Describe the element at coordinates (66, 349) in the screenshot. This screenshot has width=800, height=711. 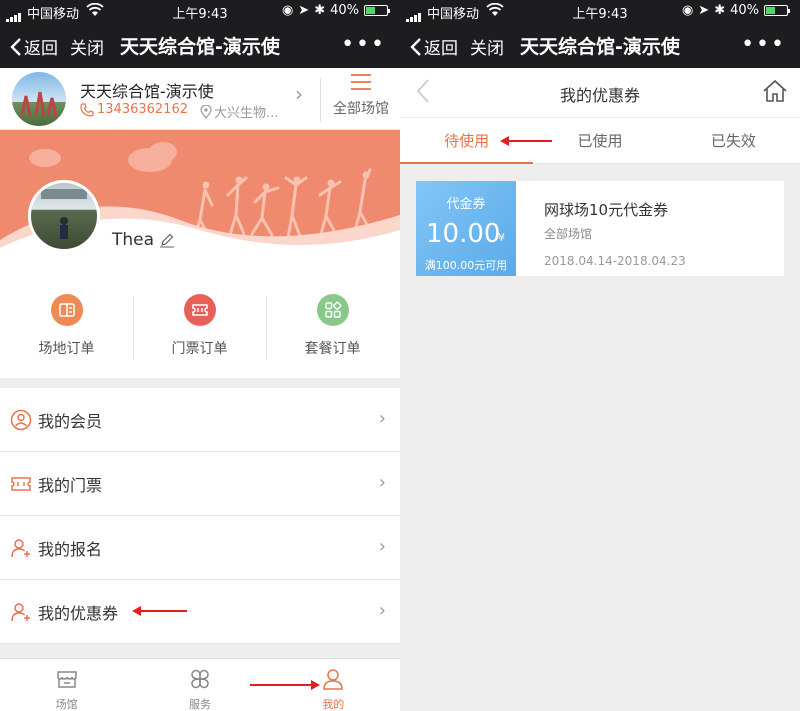
I see `venue-orders-label: 场地订单` at that location.